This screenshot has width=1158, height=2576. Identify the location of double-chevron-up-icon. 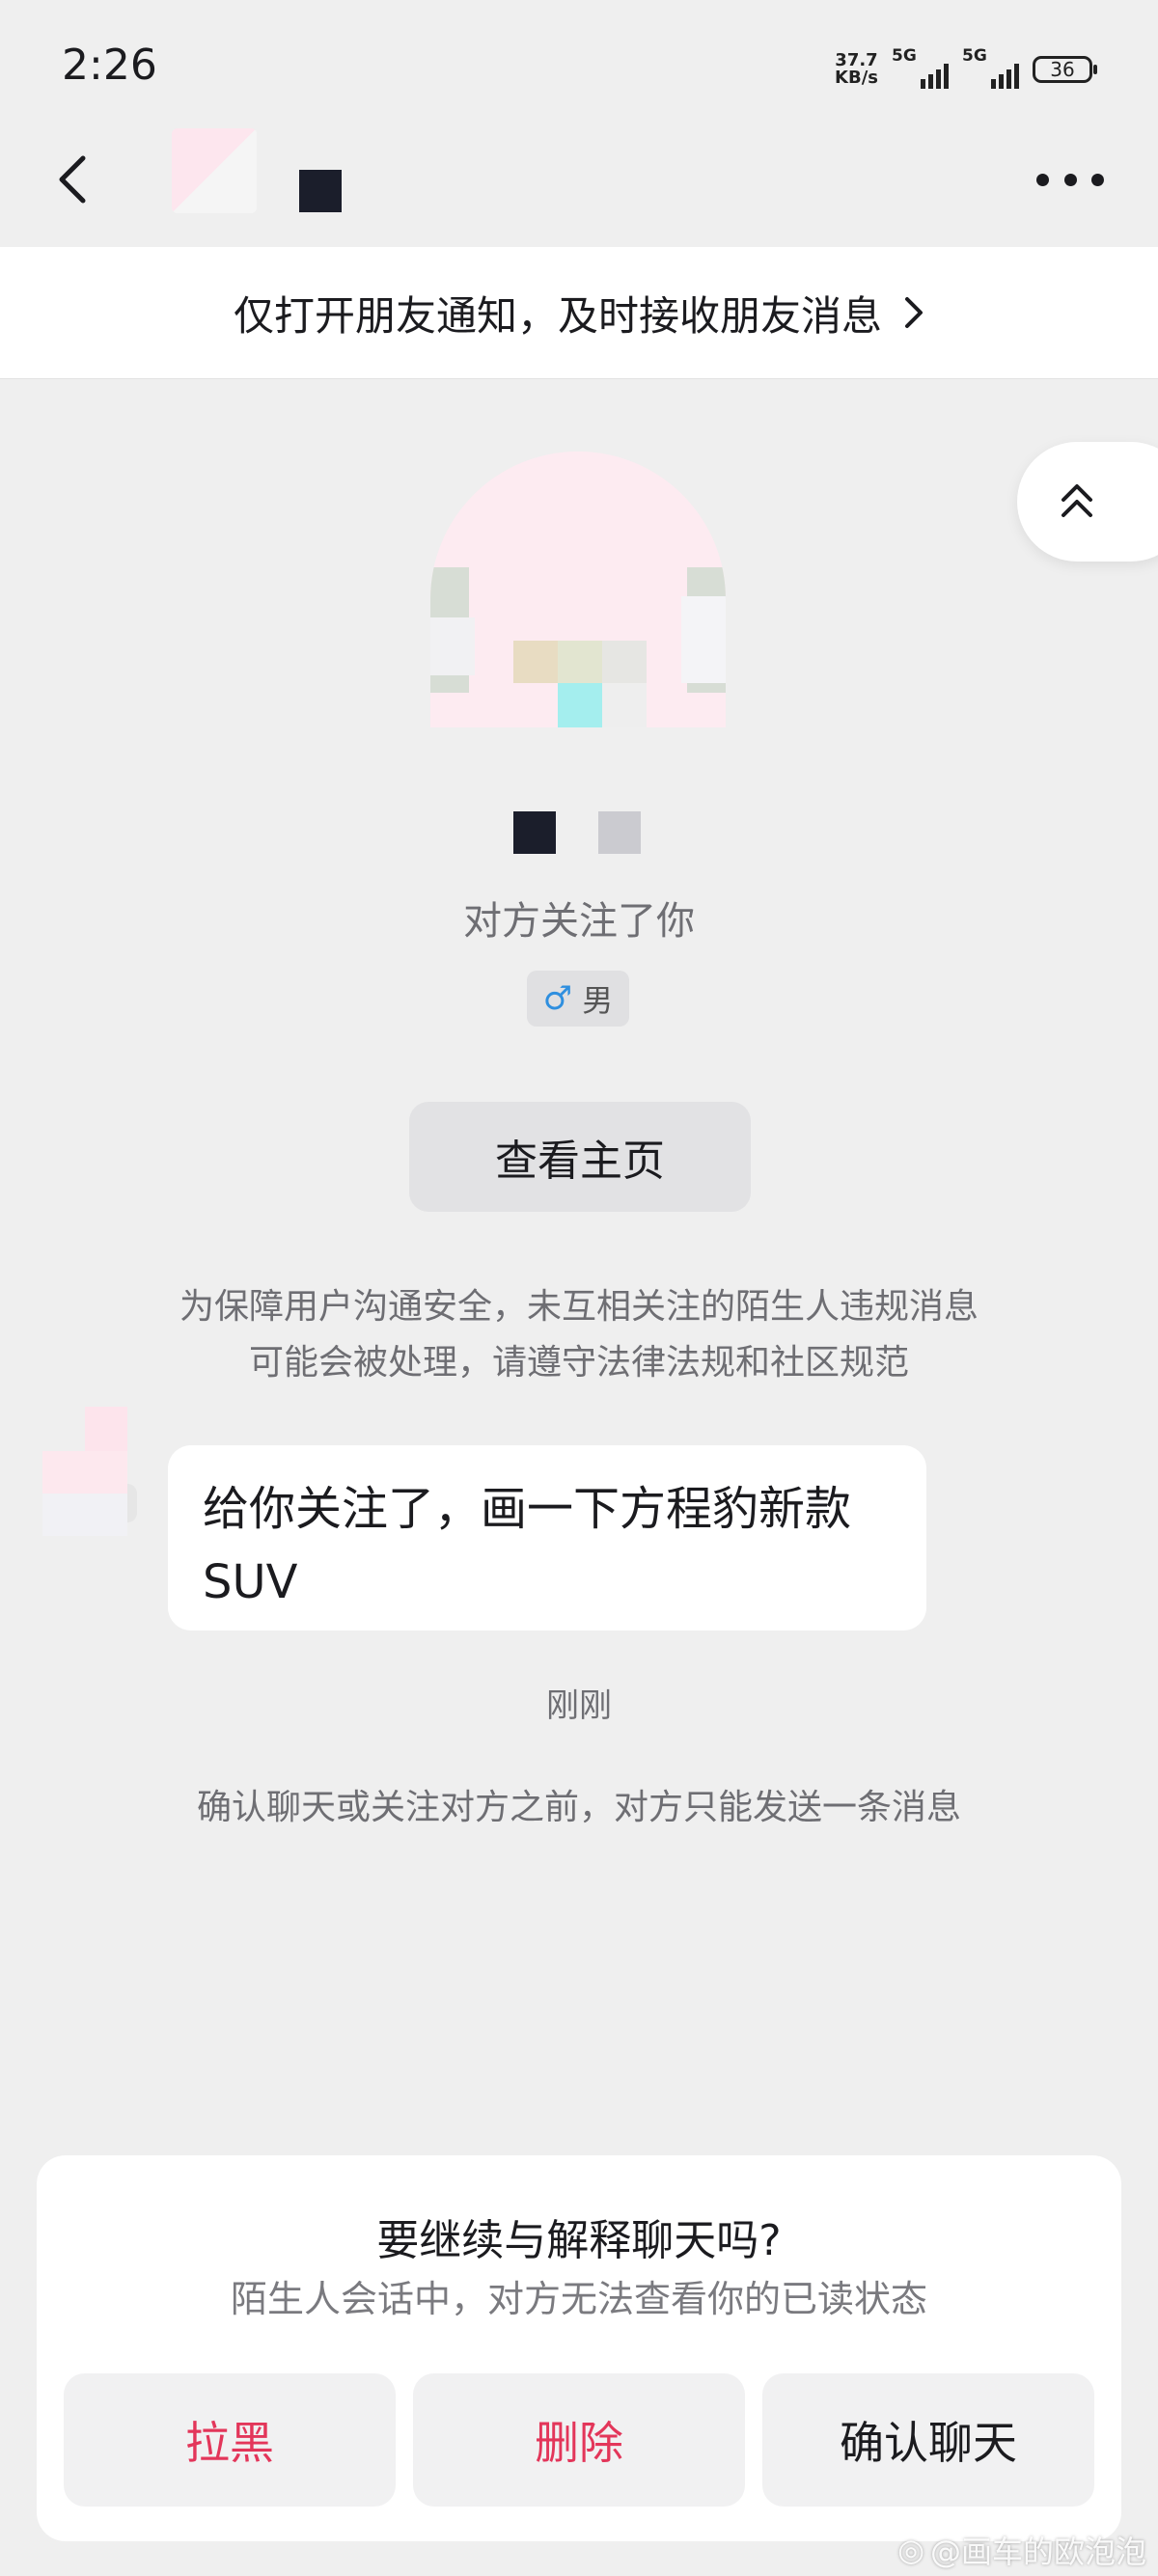
(1077, 500).